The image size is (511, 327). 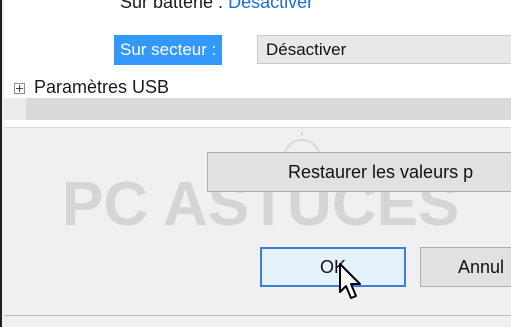 What do you see at coordinates (15, 109) in the screenshot?
I see `scroll-left-button` at bounding box center [15, 109].